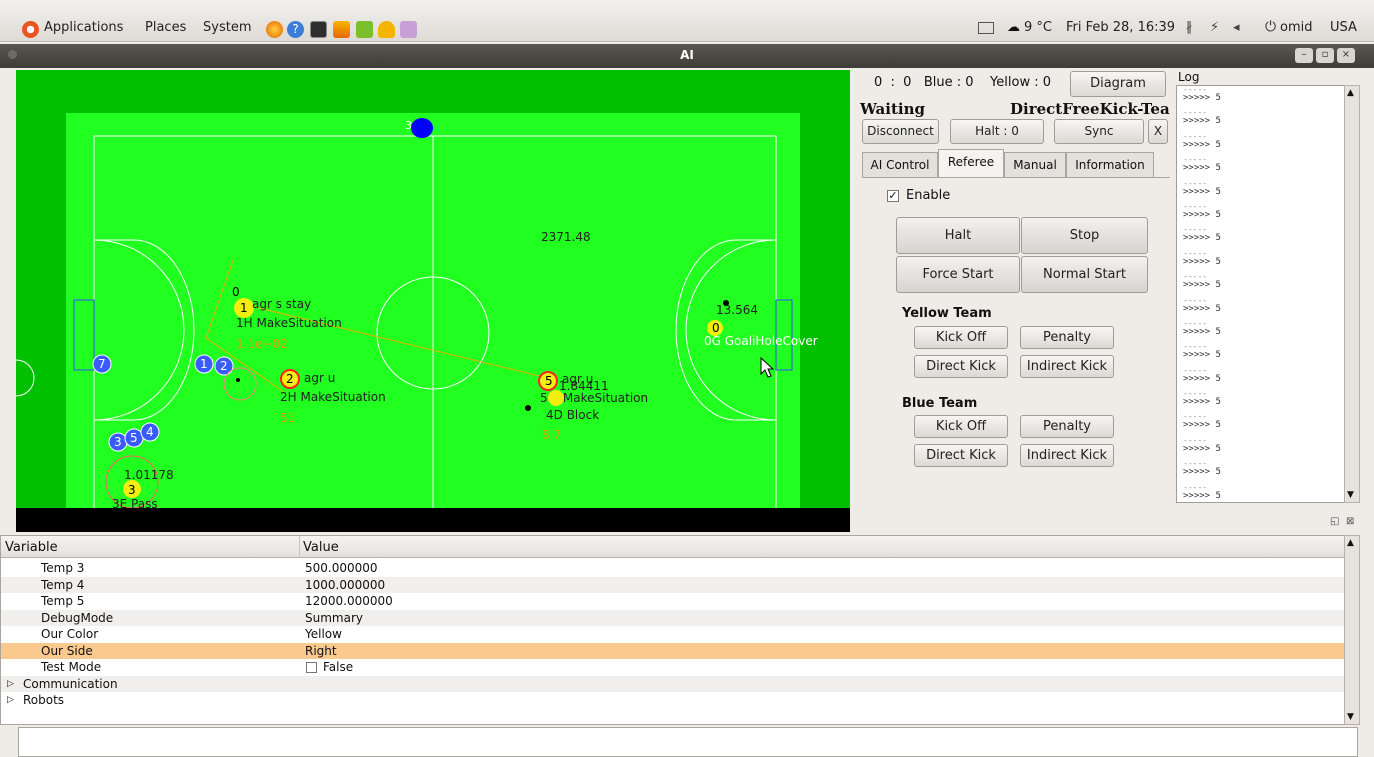  Describe the element at coordinates (1352, 630) in the screenshot. I see `table-scrollbar: ▲ ▼` at that location.